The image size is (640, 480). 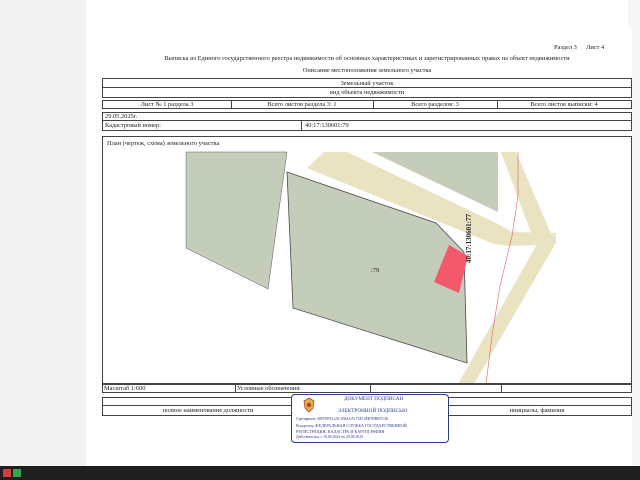 What do you see at coordinates (17, 473) in the screenshot?
I see `taskbar-app-icon` at bounding box center [17, 473].